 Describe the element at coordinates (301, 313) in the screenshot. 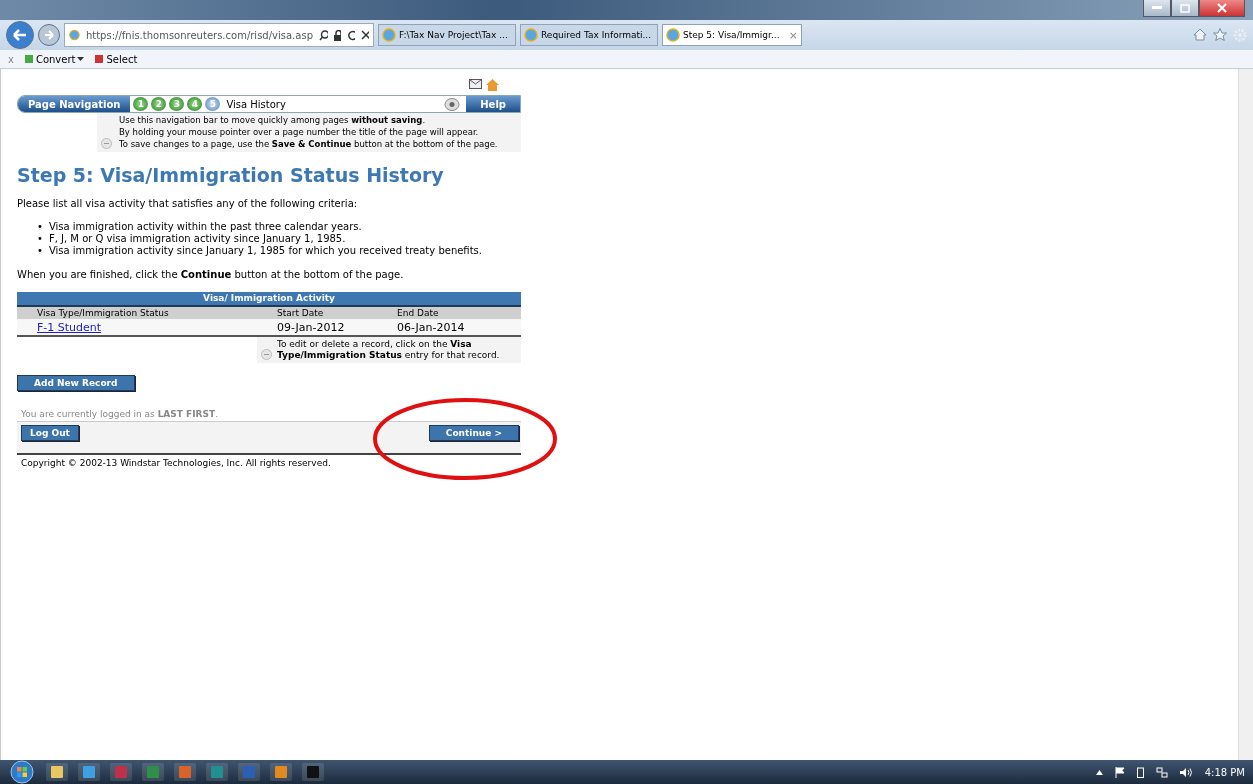

I see `column-header: Start Date` at that location.